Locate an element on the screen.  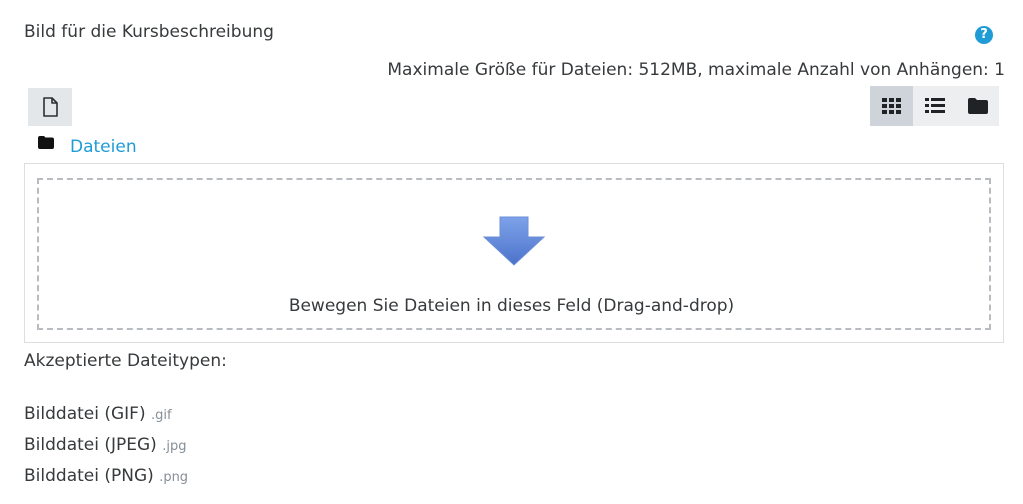
file-type-name: Bilddatei (GIF) is located at coordinates (85, 414).